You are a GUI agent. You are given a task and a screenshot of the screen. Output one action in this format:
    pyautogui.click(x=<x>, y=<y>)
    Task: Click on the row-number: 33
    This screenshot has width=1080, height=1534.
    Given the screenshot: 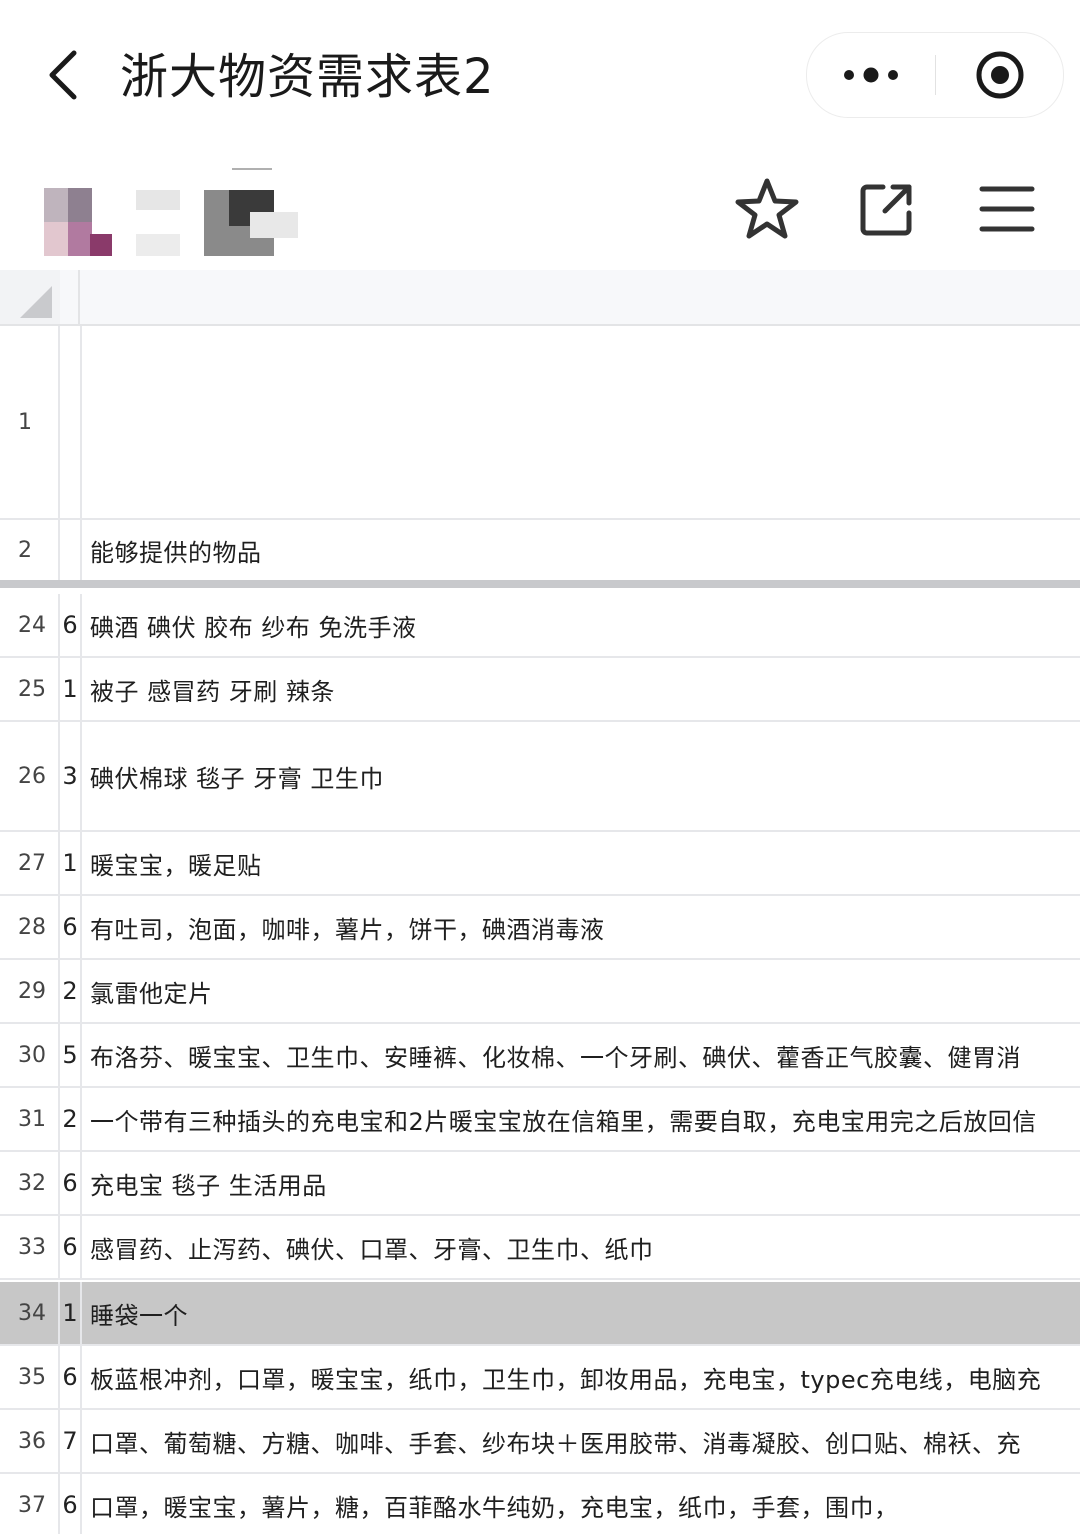 What is the action you would take?
    pyautogui.click(x=30, y=1247)
    